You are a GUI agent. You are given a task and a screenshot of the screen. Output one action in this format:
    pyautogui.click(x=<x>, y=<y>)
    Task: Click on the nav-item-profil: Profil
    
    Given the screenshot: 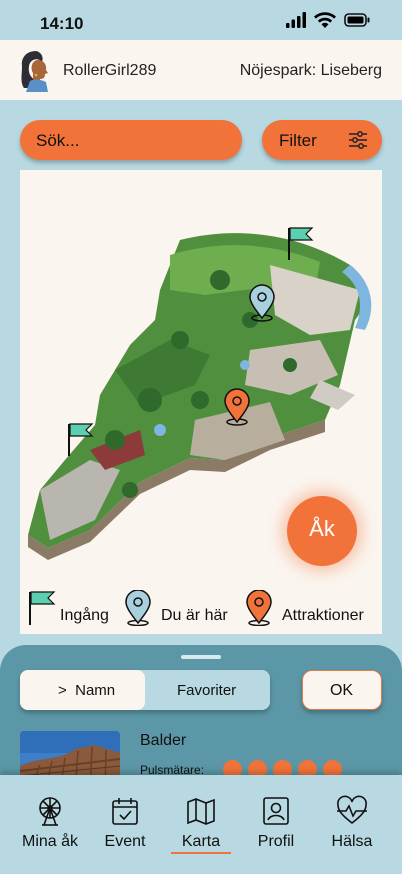 What is the action you would take?
    pyautogui.click(x=276, y=823)
    